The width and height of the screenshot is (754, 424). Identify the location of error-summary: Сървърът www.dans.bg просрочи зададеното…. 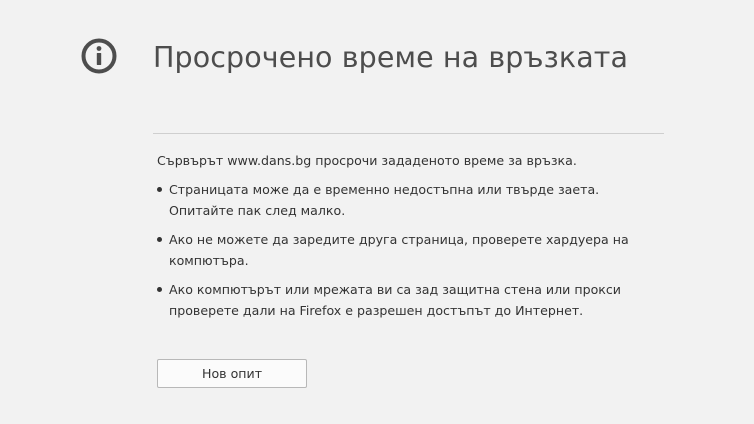
(367, 160).